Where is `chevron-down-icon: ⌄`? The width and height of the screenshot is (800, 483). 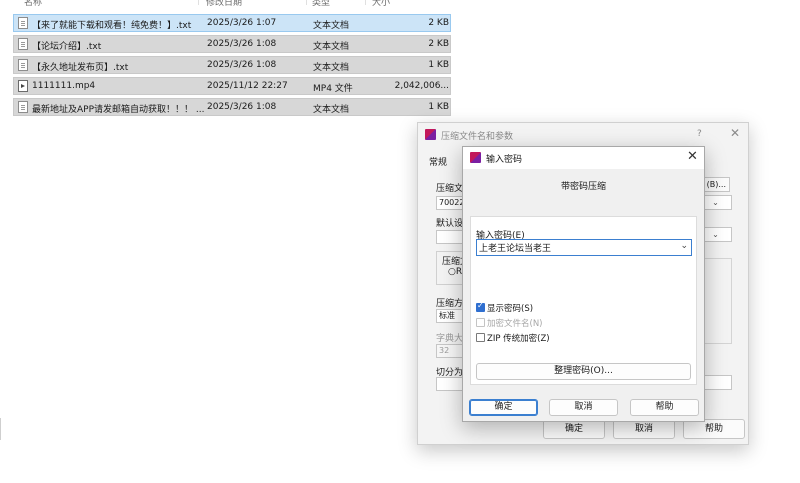
chevron-down-icon: ⌄ is located at coordinates (684, 246).